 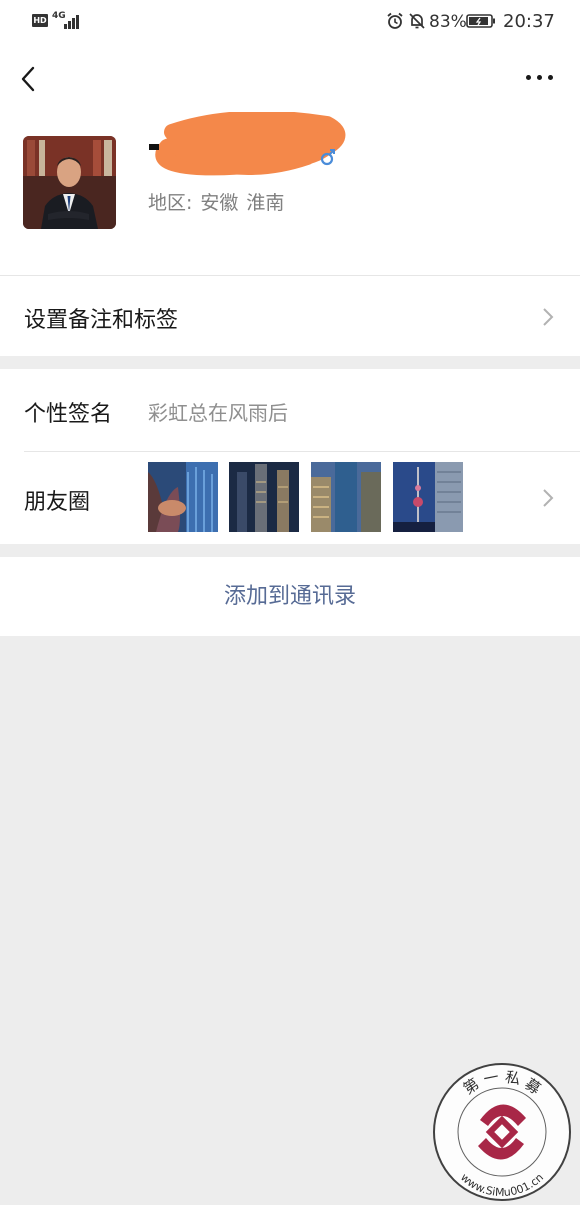 What do you see at coordinates (40, 20) in the screenshot?
I see `hd-icon: HD` at bounding box center [40, 20].